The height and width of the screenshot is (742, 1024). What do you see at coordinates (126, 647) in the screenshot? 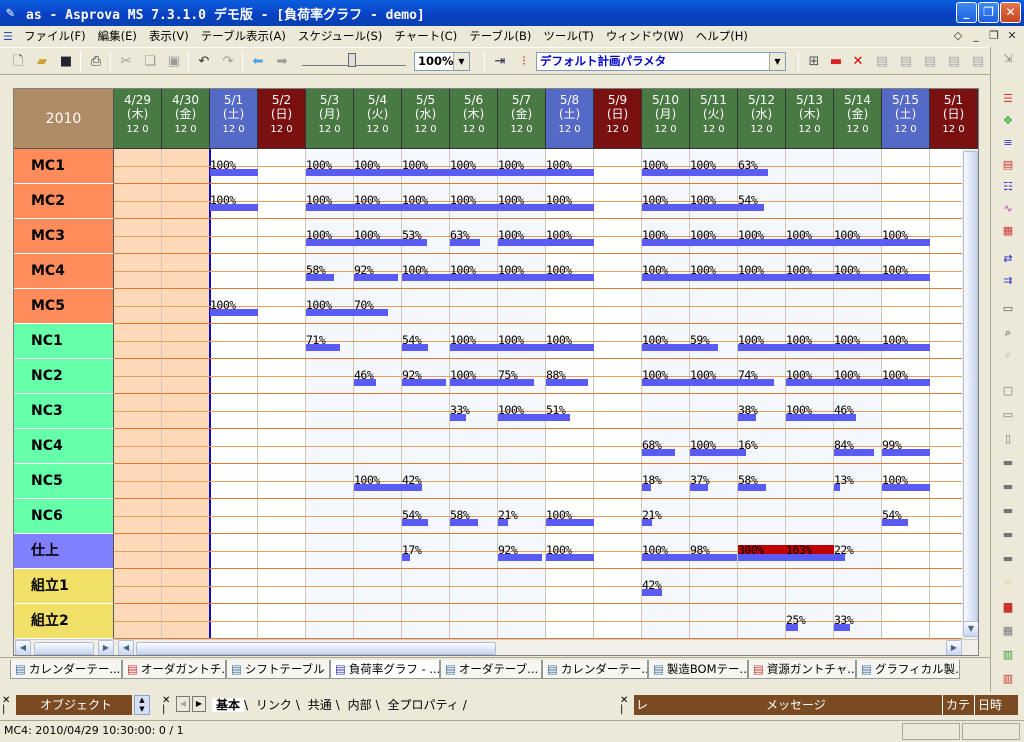
I see `scroll-left-button-main: ◀` at bounding box center [126, 647].